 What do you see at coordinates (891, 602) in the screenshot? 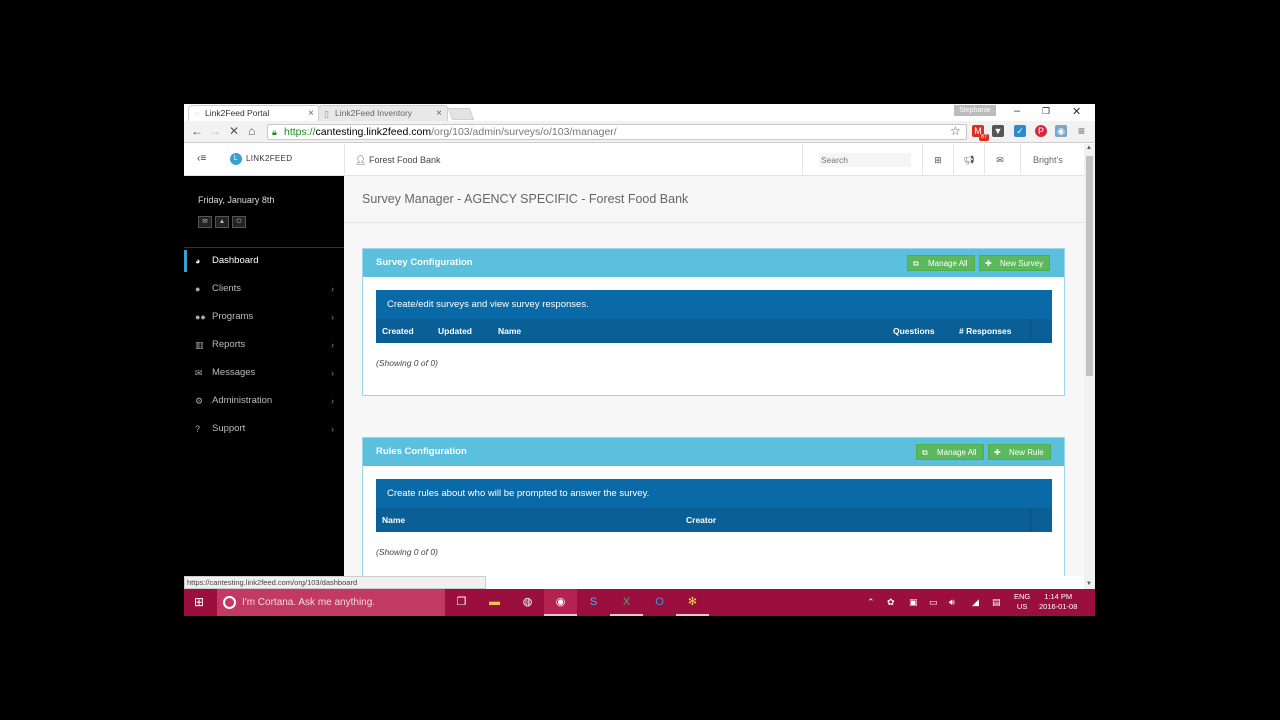
I see `tray-app-icon: ✿` at bounding box center [891, 602].